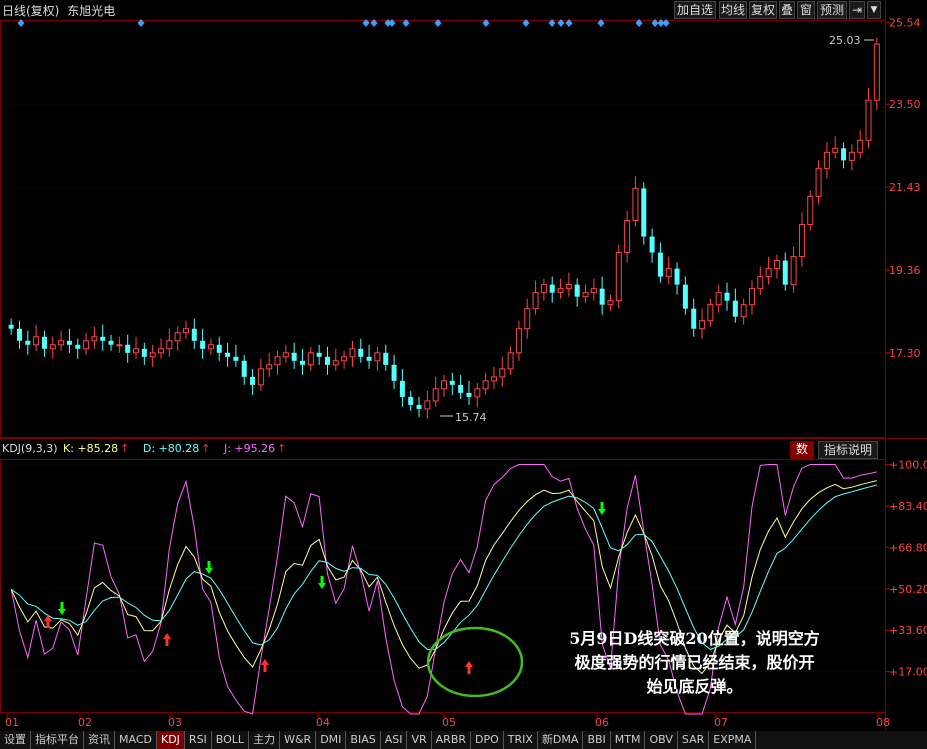  What do you see at coordinates (905, 353) in the screenshot?
I see `price-axis-label: 17.30` at bounding box center [905, 353].